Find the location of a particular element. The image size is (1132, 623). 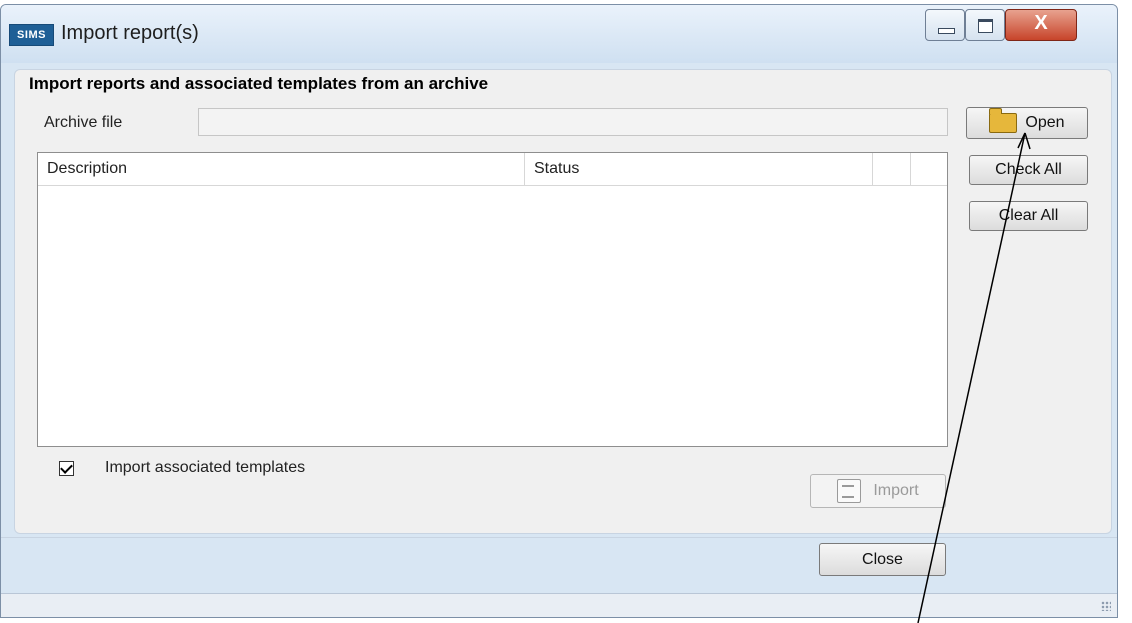

sims-app-icon: SIMS is located at coordinates (31, 35).